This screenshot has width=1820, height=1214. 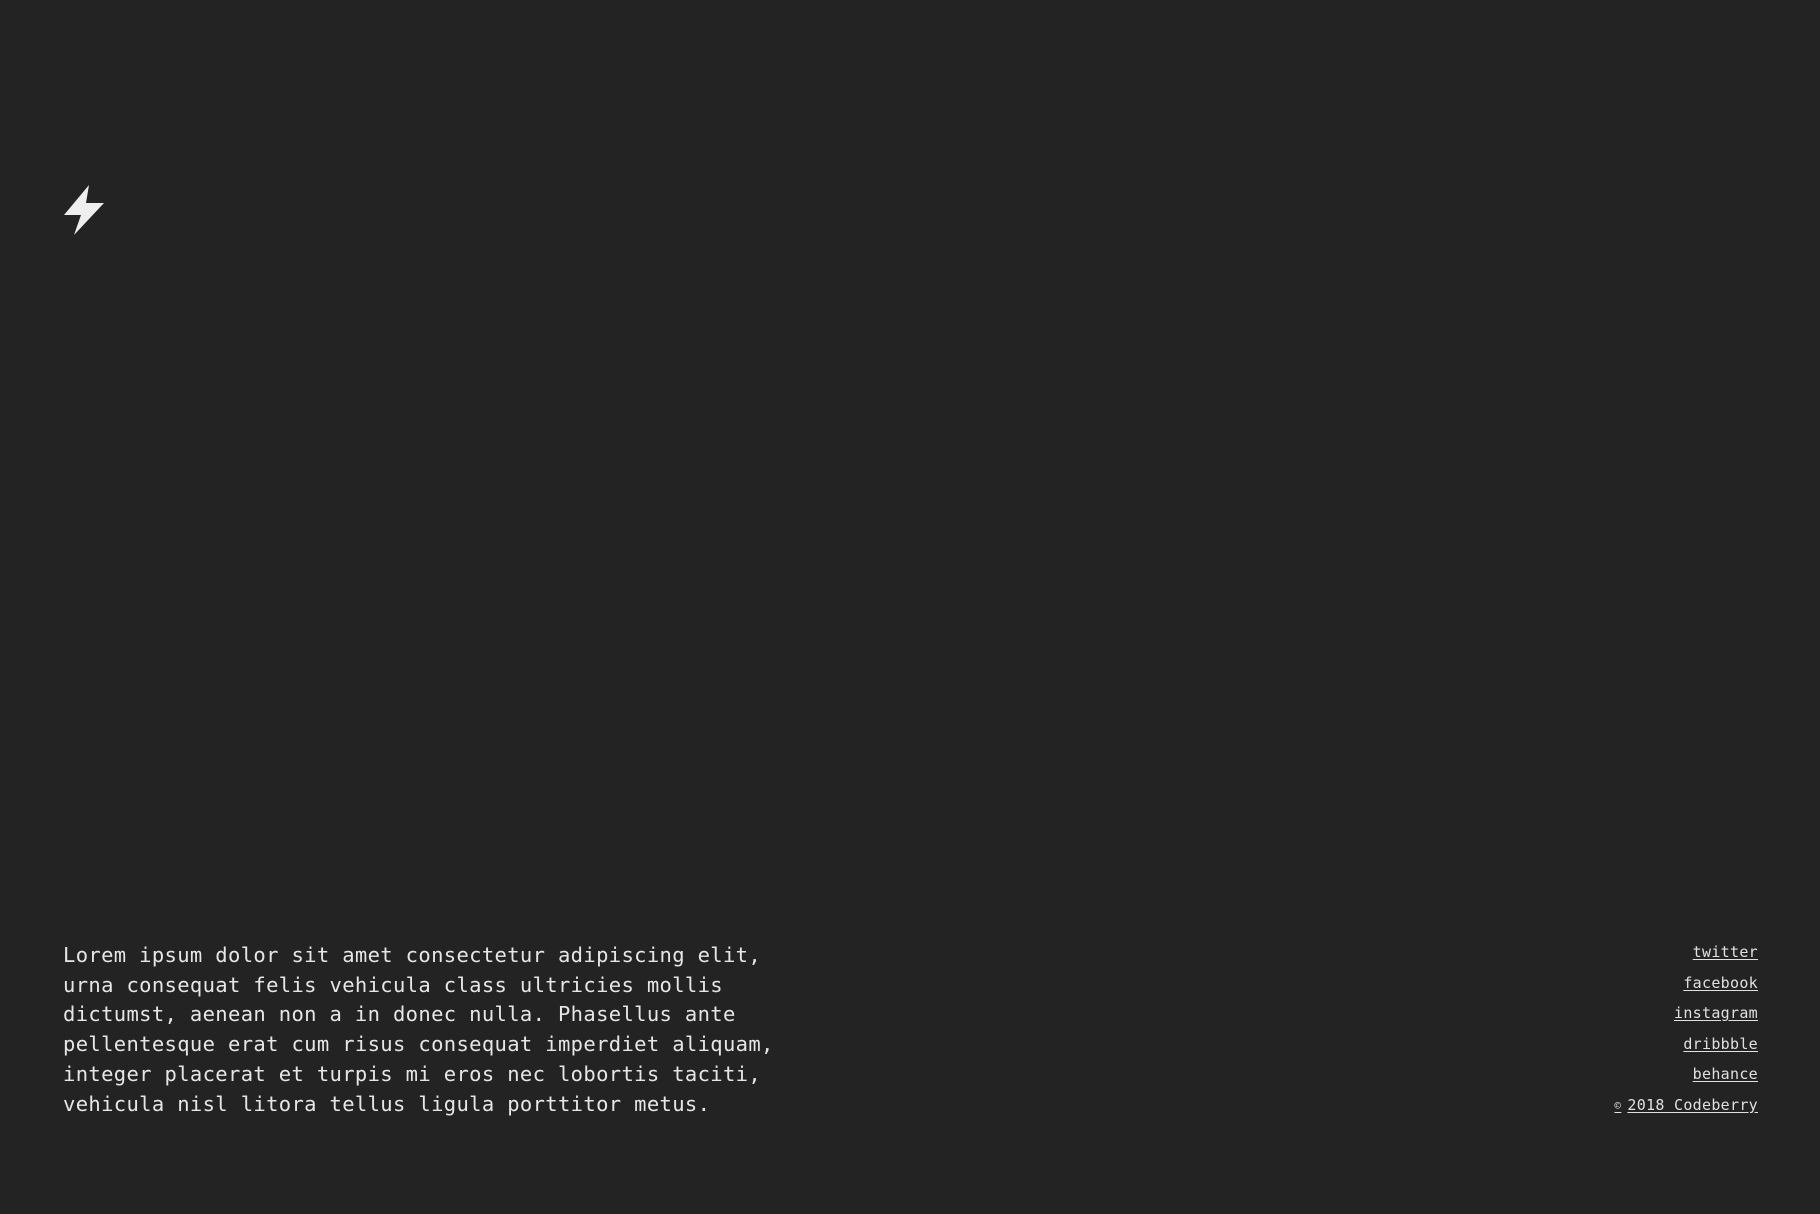 What do you see at coordinates (1716, 1013) in the screenshot?
I see `instagram-link: instagram` at bounding box center [1716, 1013].